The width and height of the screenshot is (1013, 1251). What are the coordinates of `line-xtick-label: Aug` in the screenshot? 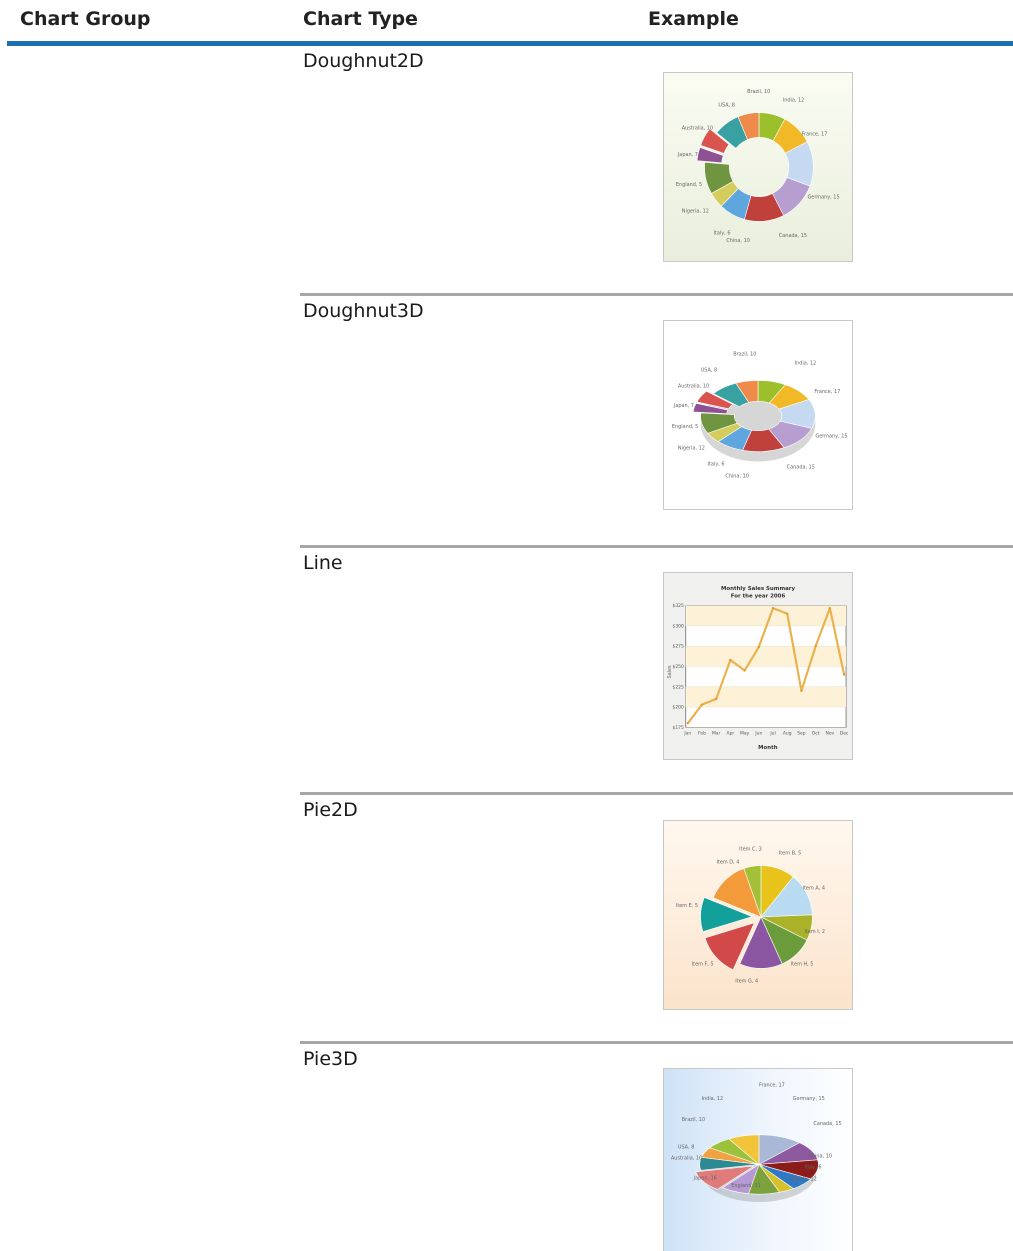 It's located at (787, 733).